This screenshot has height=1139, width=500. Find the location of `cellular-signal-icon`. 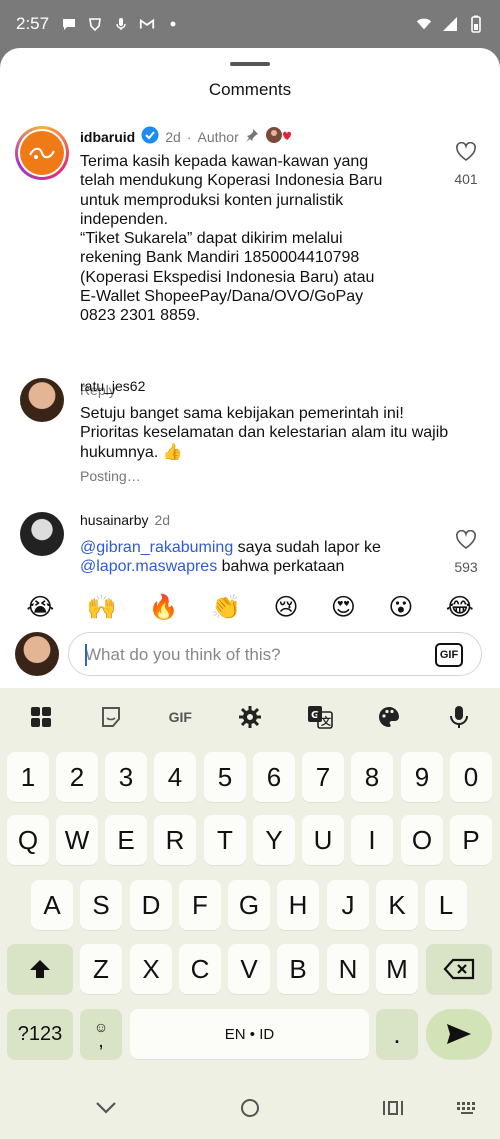

cellular-signal-icon is located at coordinates (450, 24).